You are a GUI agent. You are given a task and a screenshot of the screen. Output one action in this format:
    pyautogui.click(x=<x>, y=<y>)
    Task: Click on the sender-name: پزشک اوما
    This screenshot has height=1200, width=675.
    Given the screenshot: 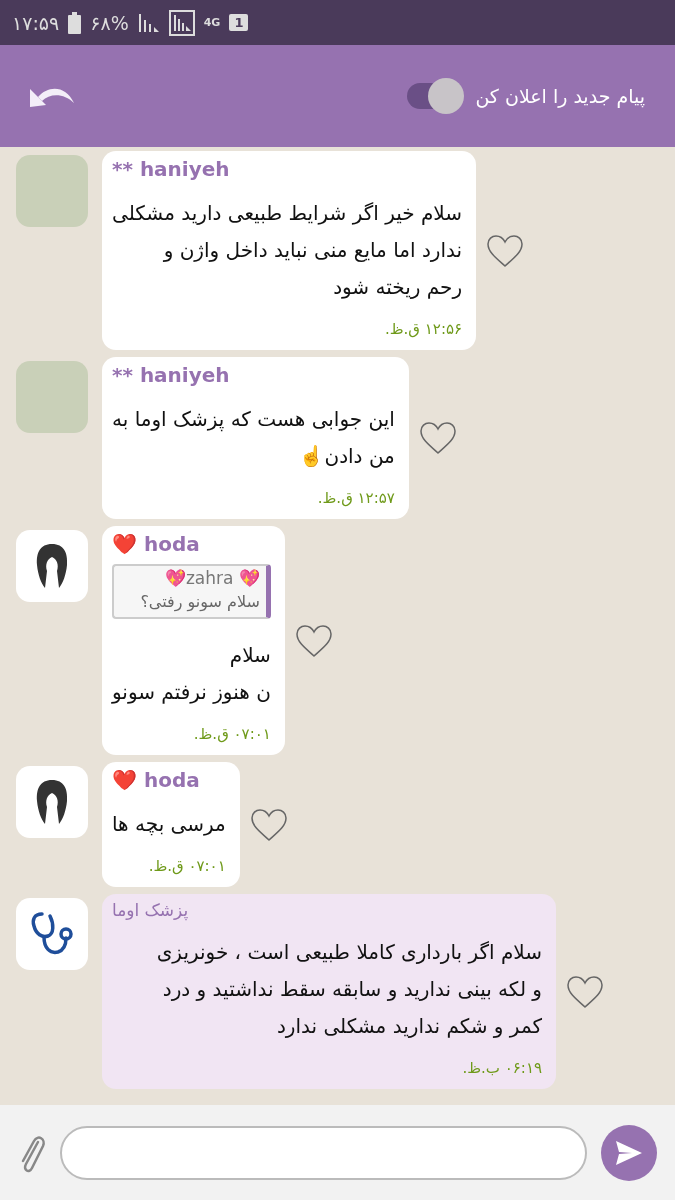 What is the action you would take?
    pyautogui.click(x=151, y=910)
    